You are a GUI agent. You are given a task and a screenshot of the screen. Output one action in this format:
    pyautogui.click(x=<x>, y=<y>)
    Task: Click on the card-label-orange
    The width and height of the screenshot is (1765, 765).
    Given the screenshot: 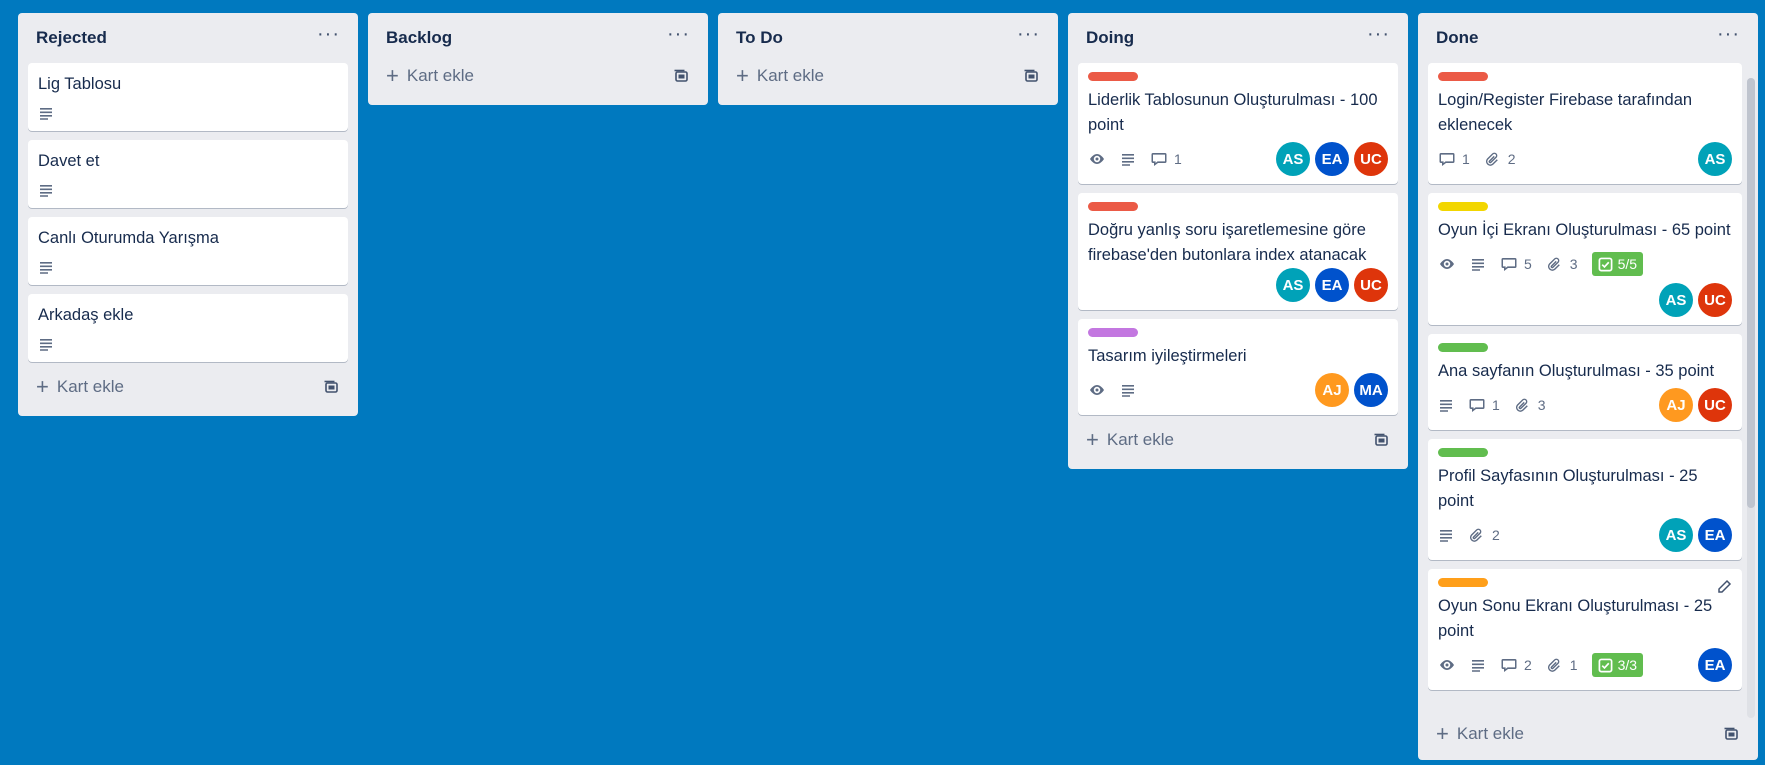 What is the action you would take?
    pyautogui.click(x=1463, y=582)
    